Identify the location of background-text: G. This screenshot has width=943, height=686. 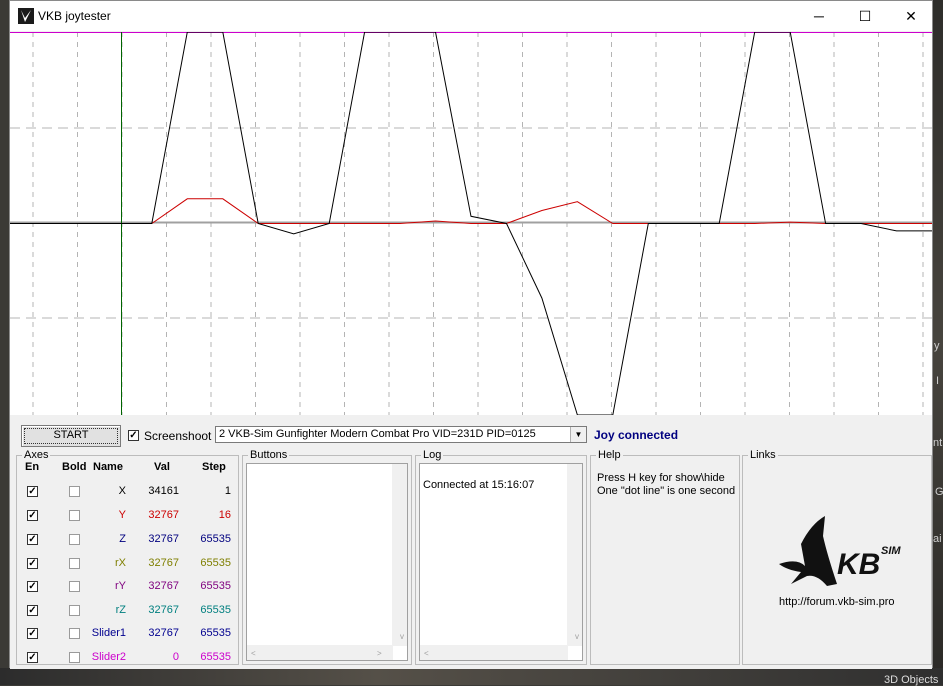
(939, 492).